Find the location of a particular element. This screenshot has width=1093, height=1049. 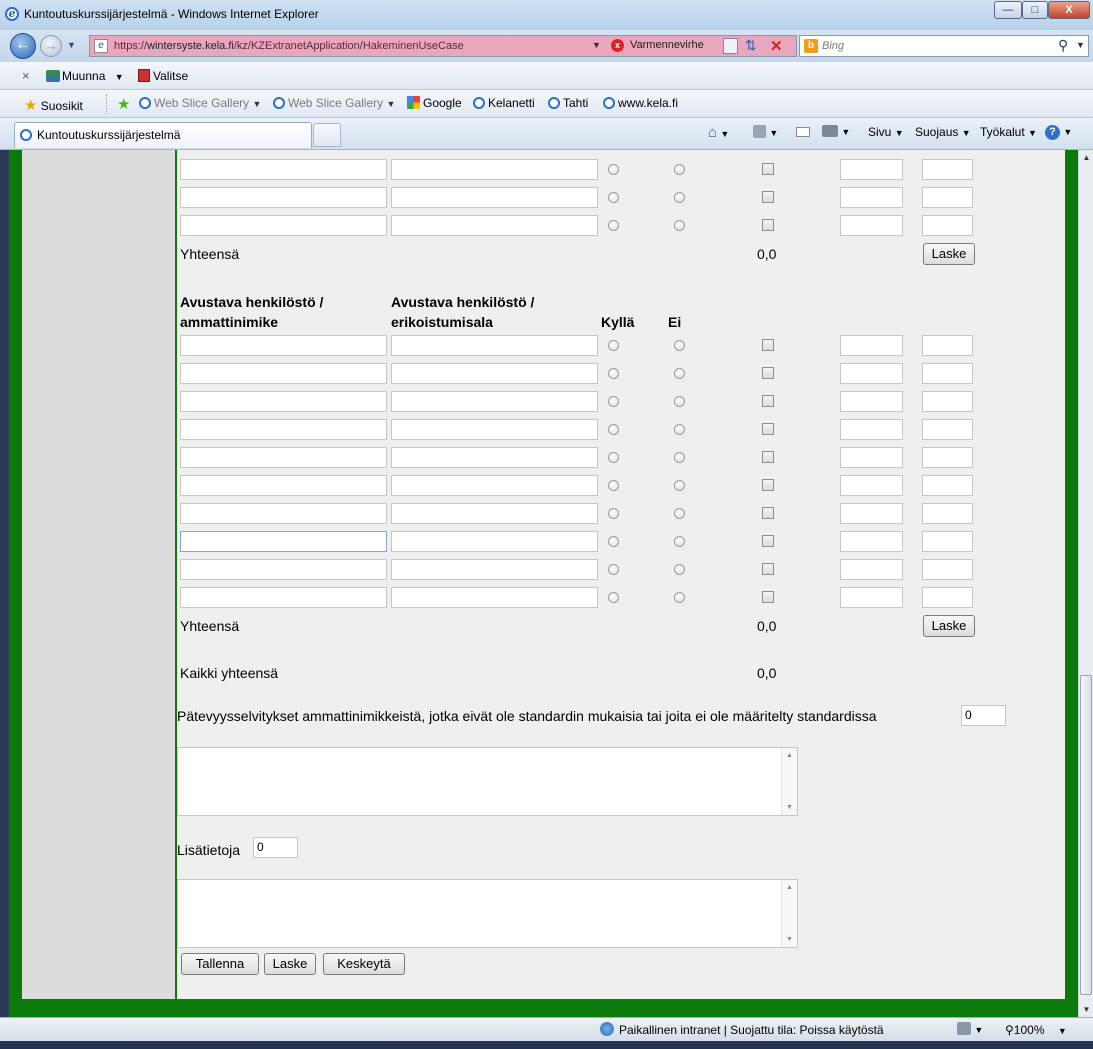

close-button: X is located at coordinates (1069, 10).